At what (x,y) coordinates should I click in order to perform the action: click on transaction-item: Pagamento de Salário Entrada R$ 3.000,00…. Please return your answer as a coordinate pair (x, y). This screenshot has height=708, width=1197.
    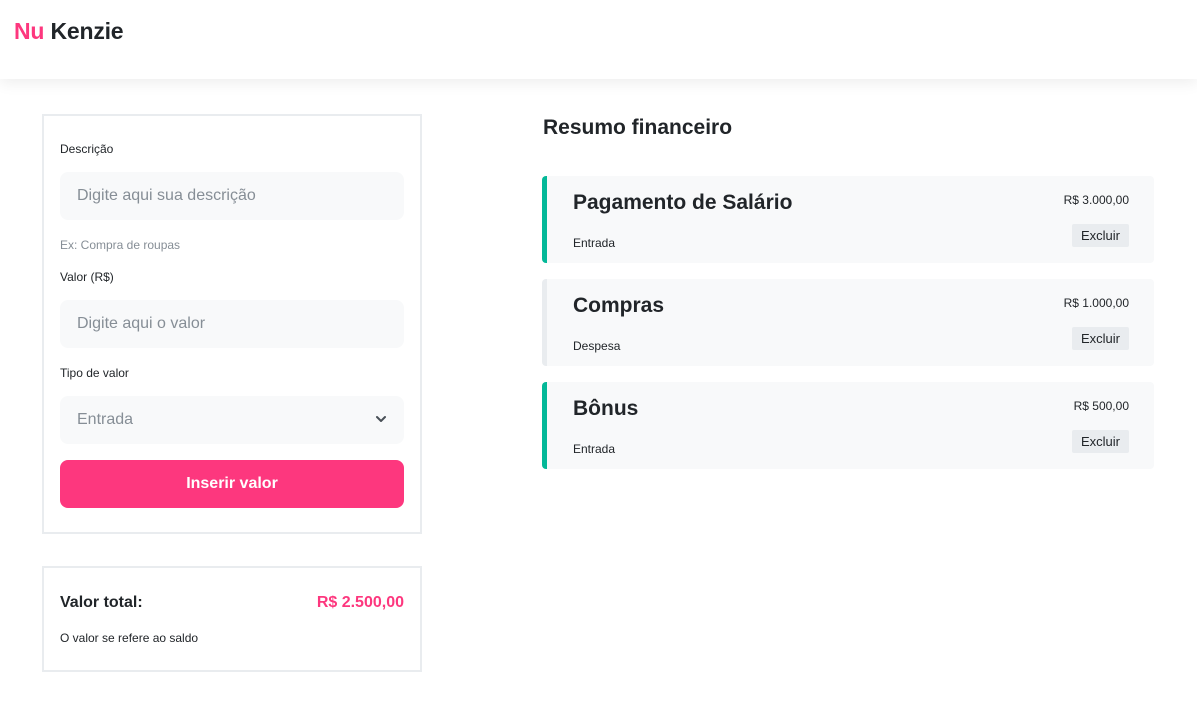
    Looking at the image, I should click on (848, 219).